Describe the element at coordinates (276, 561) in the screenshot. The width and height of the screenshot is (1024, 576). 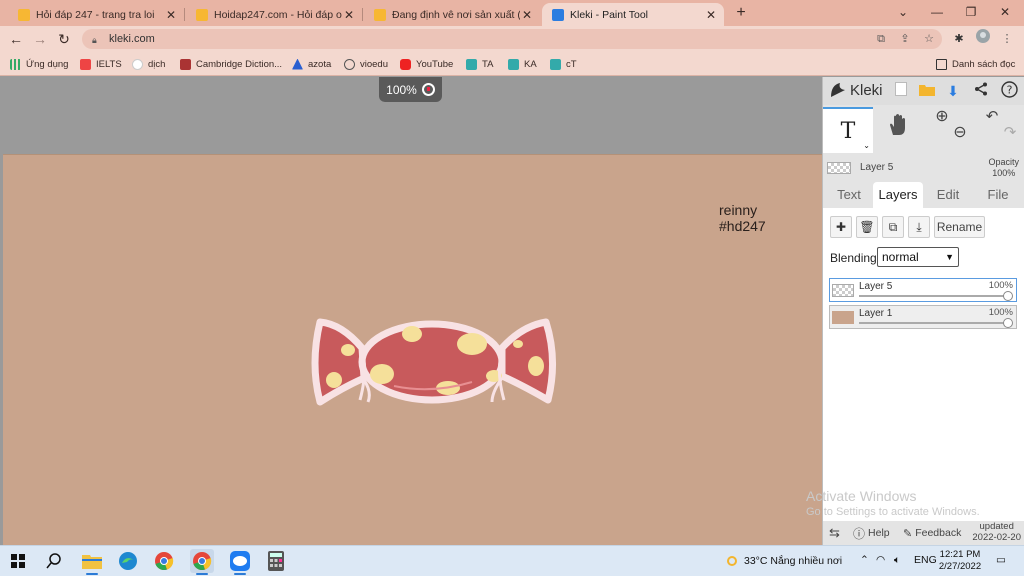
I see `calculator-icon` at that location.